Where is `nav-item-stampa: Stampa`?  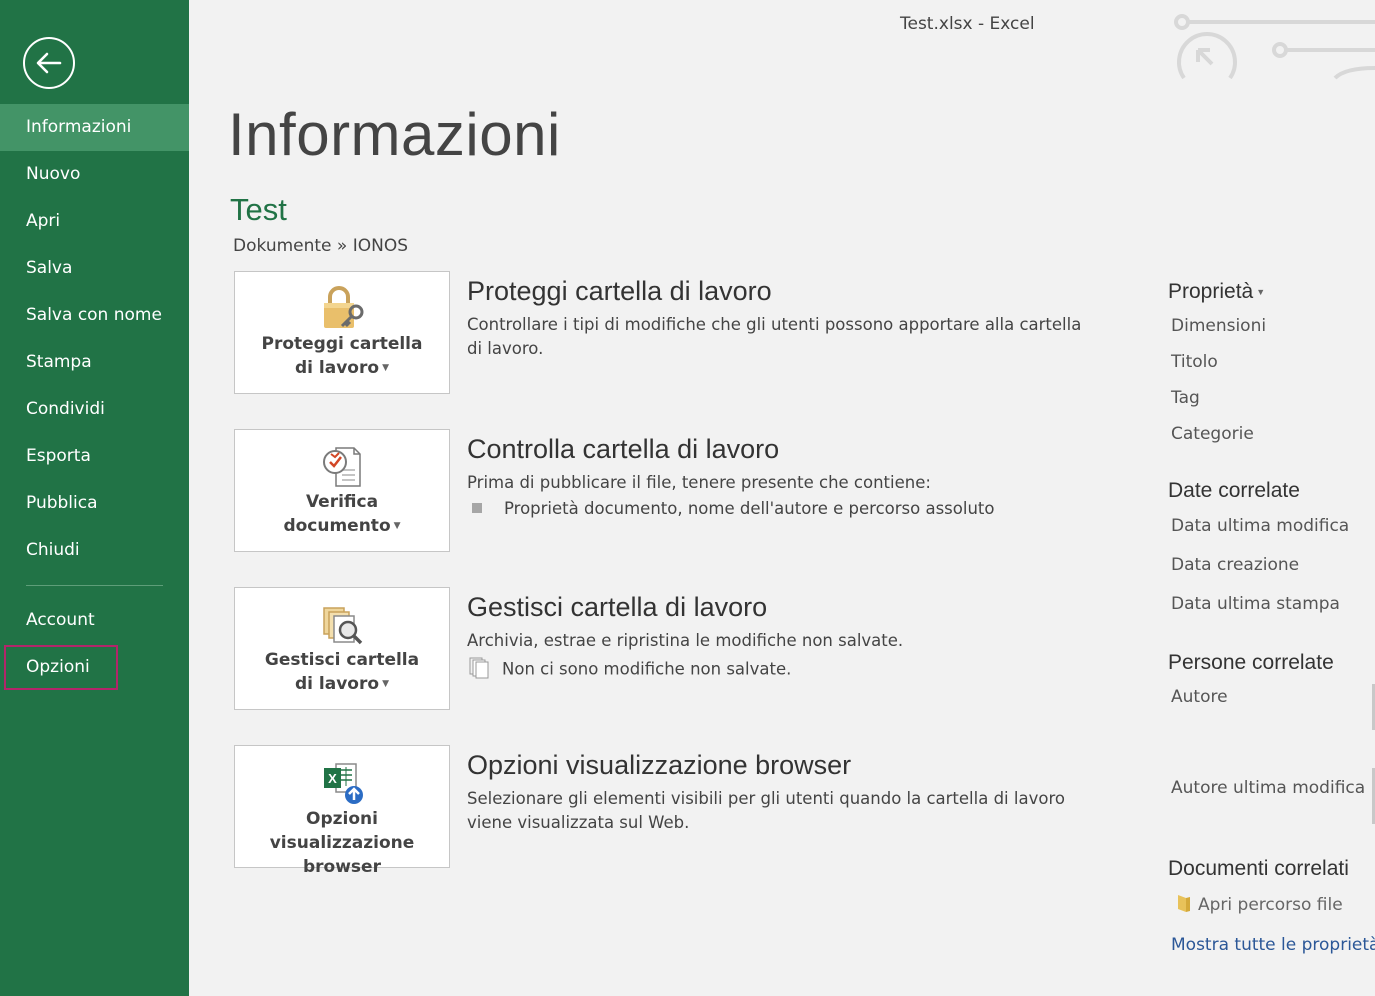 nav-item-stampa: Stampa is located at coordinates (94, 362).